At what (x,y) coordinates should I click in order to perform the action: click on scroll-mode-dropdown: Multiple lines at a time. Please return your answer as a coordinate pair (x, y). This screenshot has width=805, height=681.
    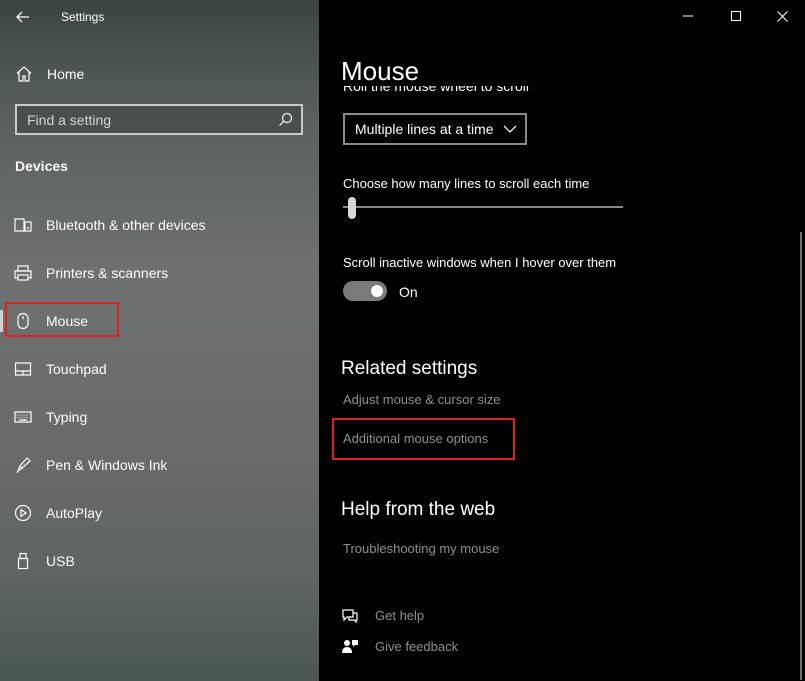
    Looking at the image, I should click on (435, 129).